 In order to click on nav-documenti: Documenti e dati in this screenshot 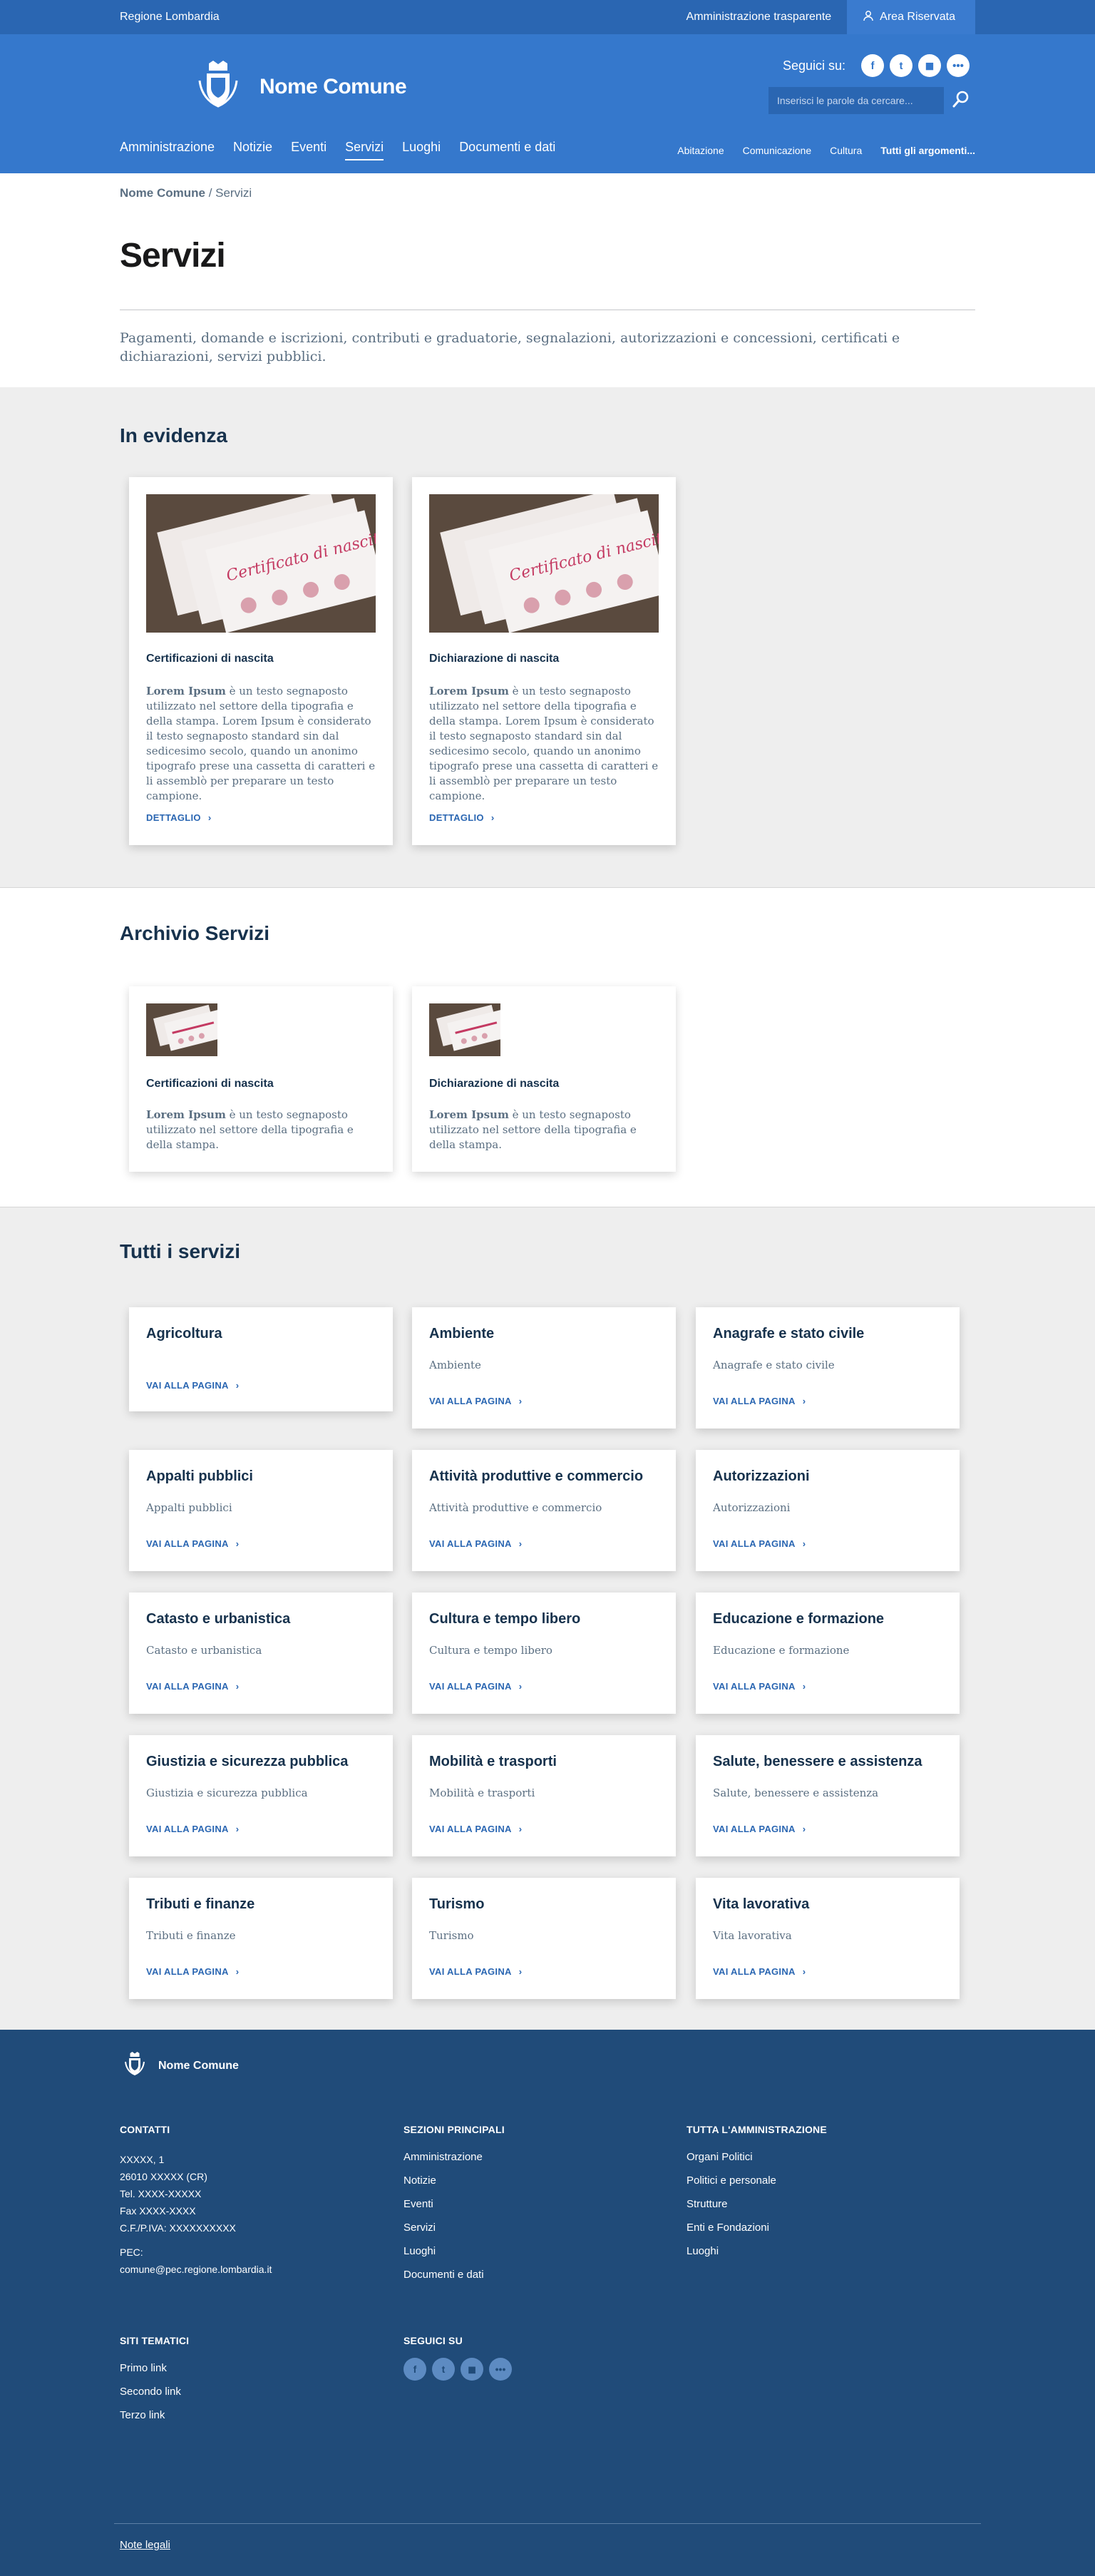, I will do `click(507, 150)`.